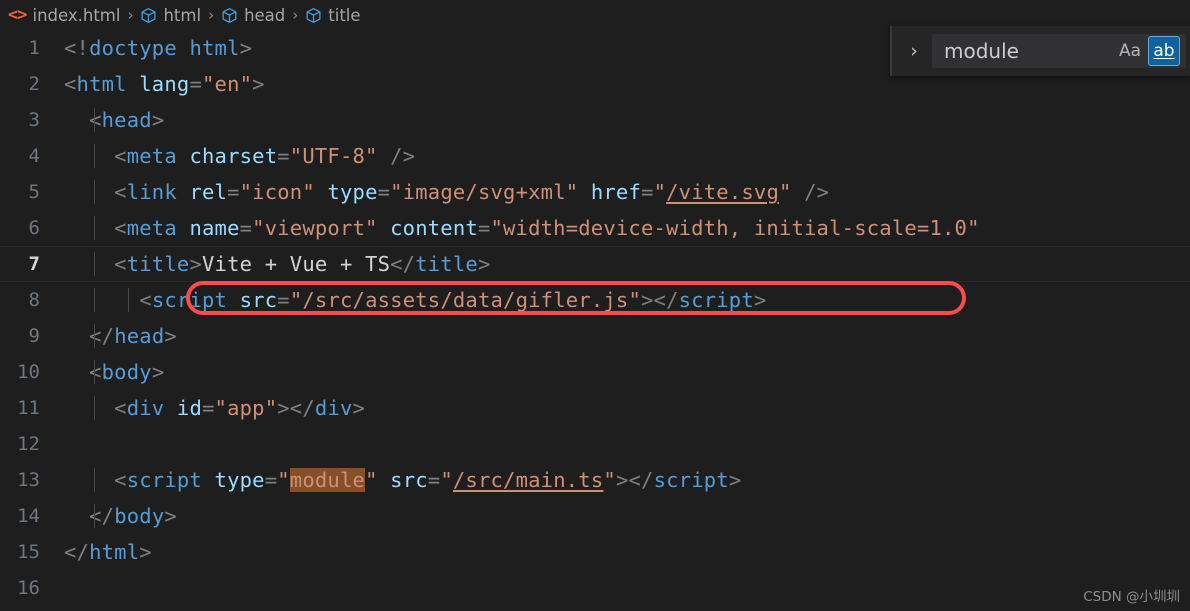 This screenshot has height=611, width=1190. I want to click on line-number: 14, so click(28, 516).